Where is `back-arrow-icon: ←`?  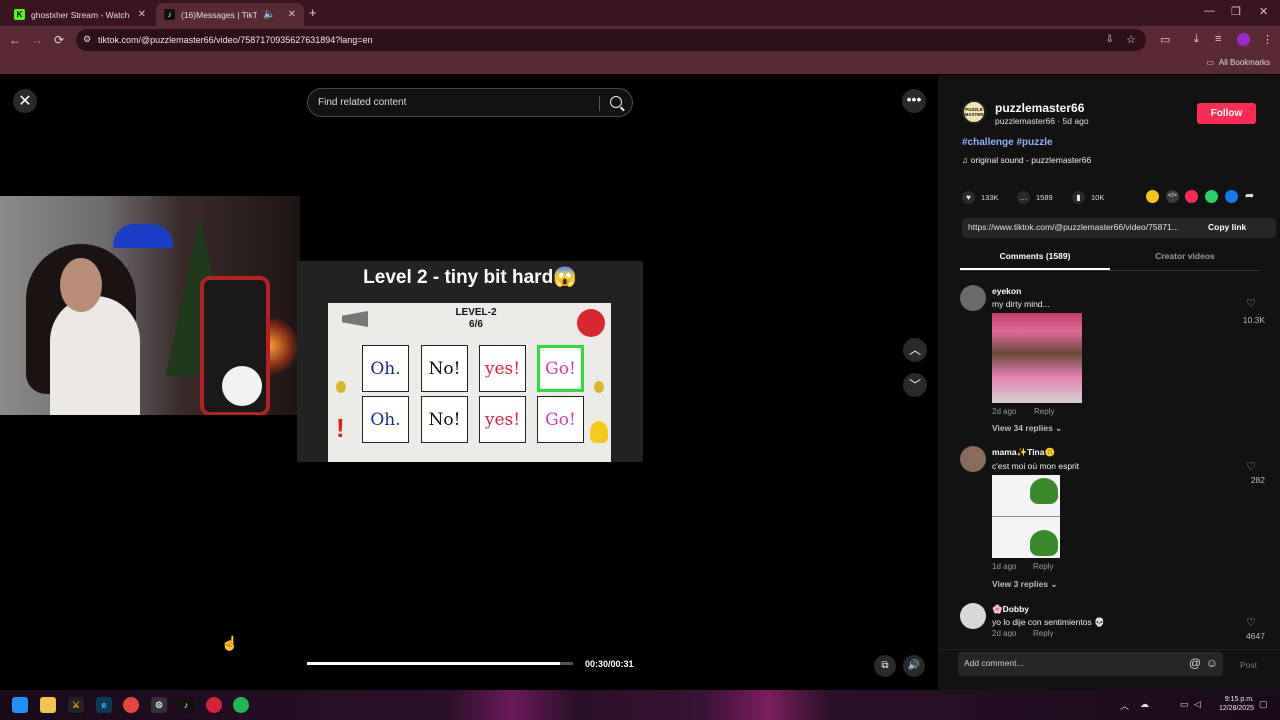
back-arrow-icon: ← is located at coordinates (15, 40).